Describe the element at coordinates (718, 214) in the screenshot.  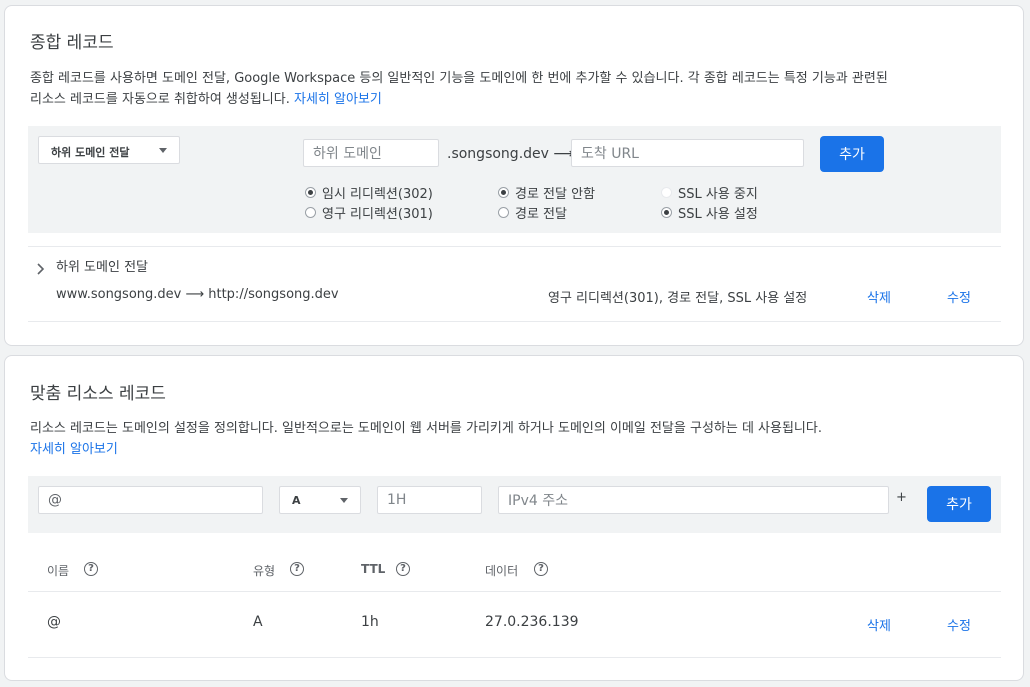
I see `radio-label: SSL 사용 설정` at that location.